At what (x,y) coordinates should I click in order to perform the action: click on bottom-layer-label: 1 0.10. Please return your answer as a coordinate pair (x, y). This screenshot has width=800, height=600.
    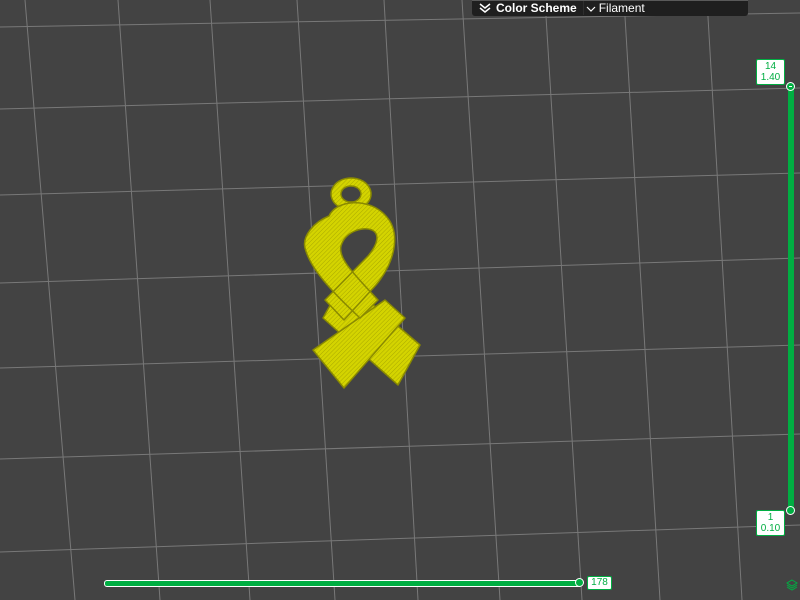
    Looking at the image, I should click on (770, 523).